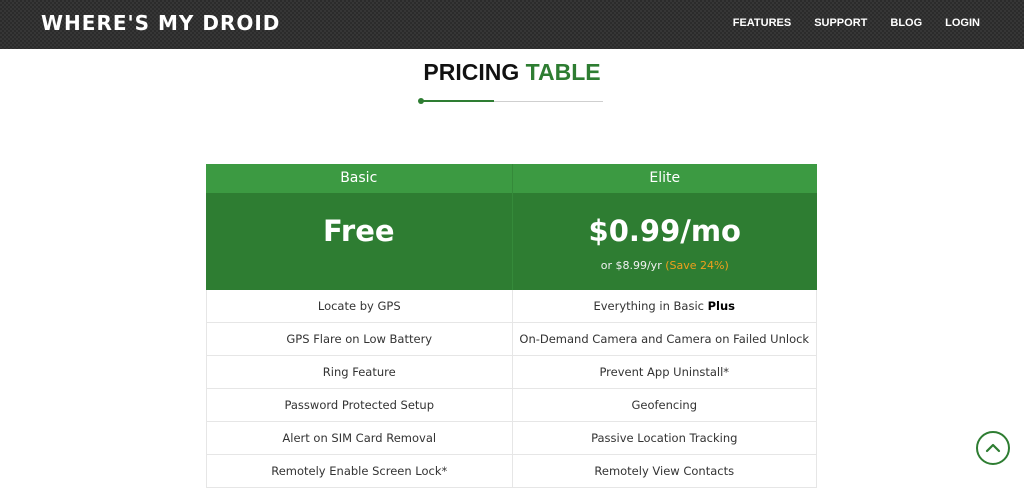 This screenshot has width=1024, height=491. What do you see at coordinates (664, 372) in the screenshot?
I see `feature-elite: Prevent App Uninstall*` at bounding box center [664, 372].